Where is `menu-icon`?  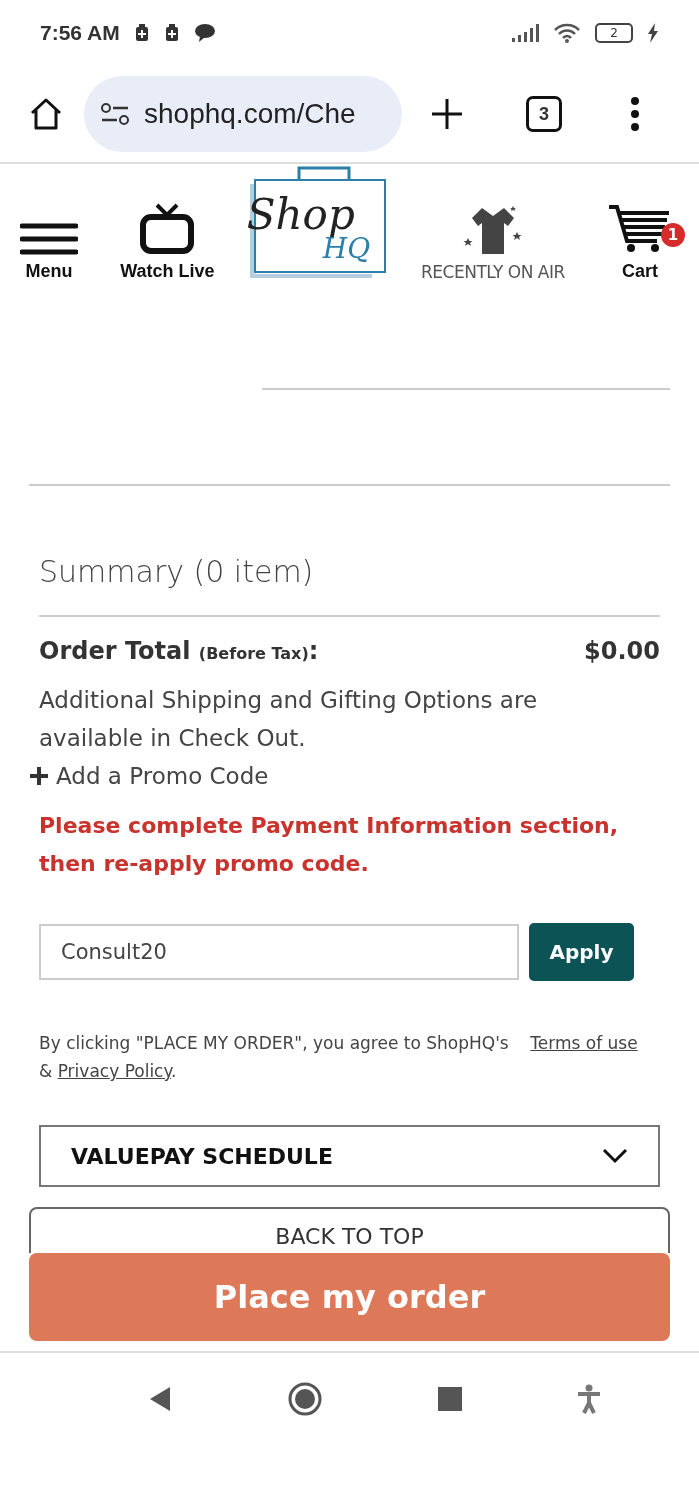
menu-icon is located at coordinates (49, 239).